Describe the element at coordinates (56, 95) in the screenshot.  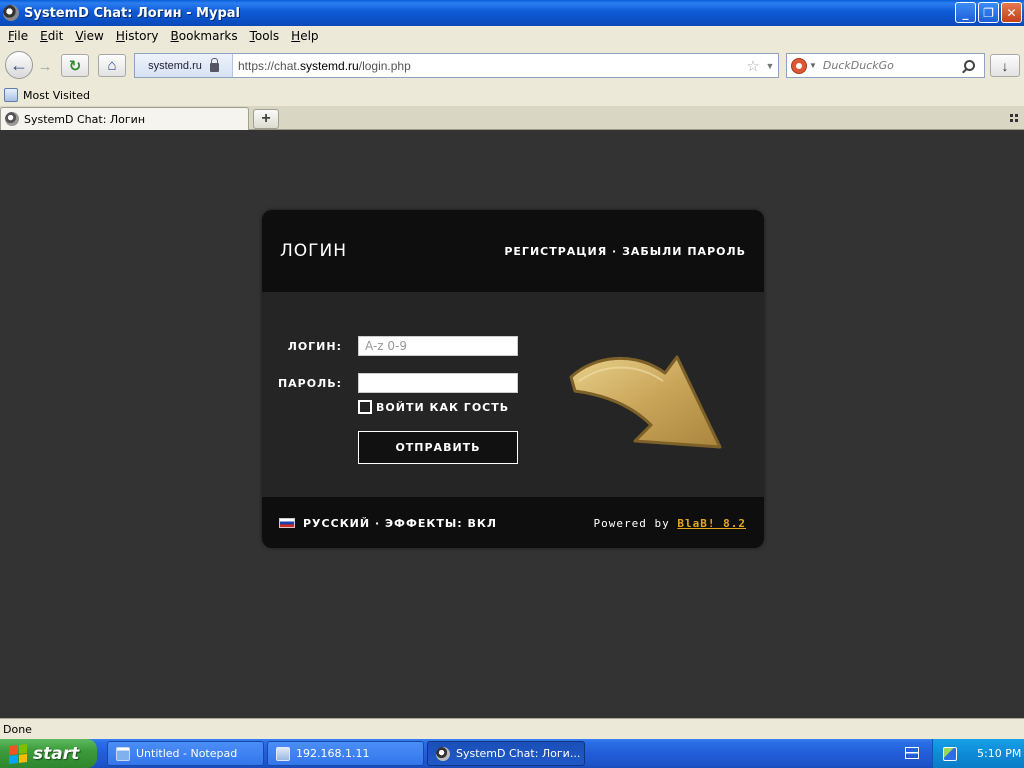
I see `most-visited-bookmark: Most Visited` at that location.